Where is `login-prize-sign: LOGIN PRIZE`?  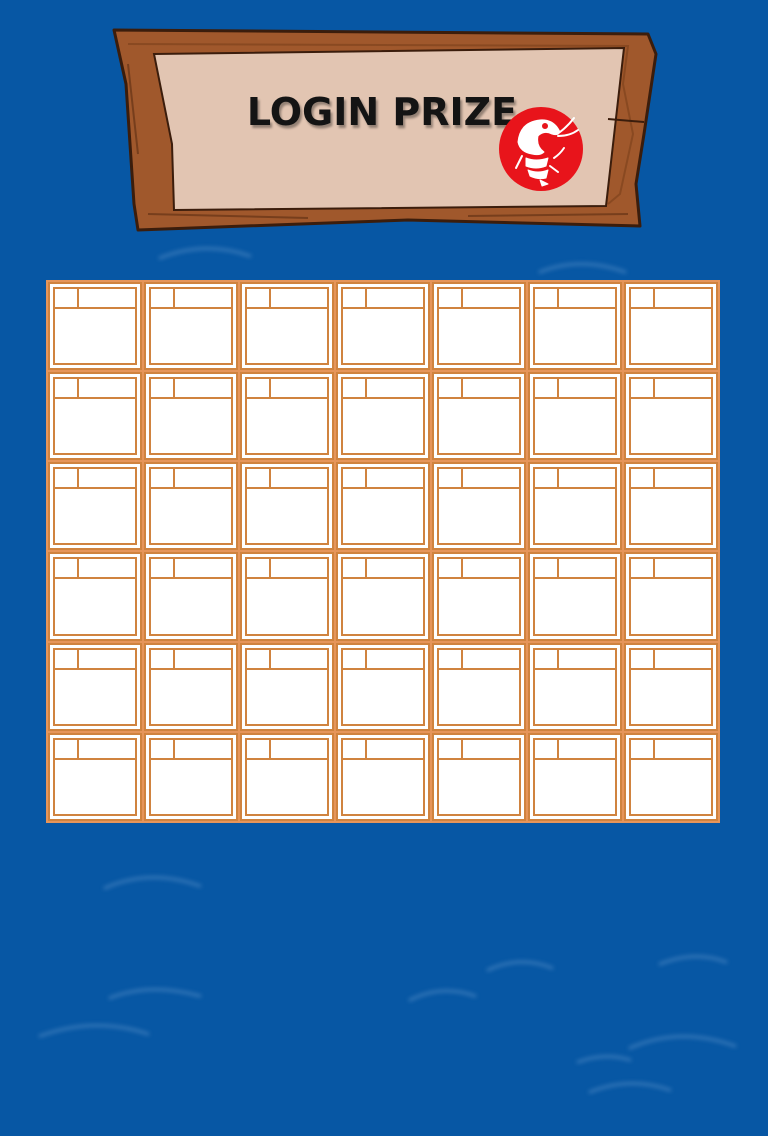
login-prize-sign: LOGIN PRIZE is located at coordinates (384, 130).